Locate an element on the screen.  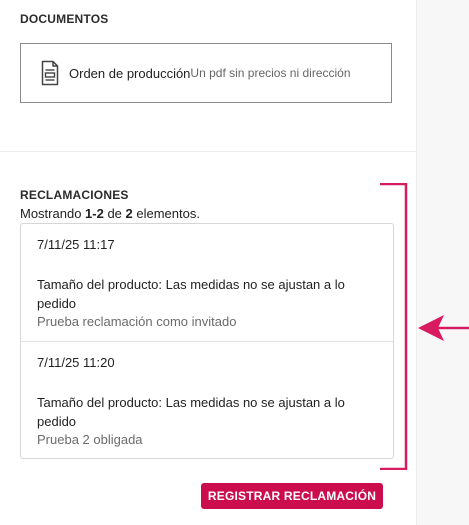
document-description: Un pdf sin precios ni dirección is located at coordinates (270, 73).